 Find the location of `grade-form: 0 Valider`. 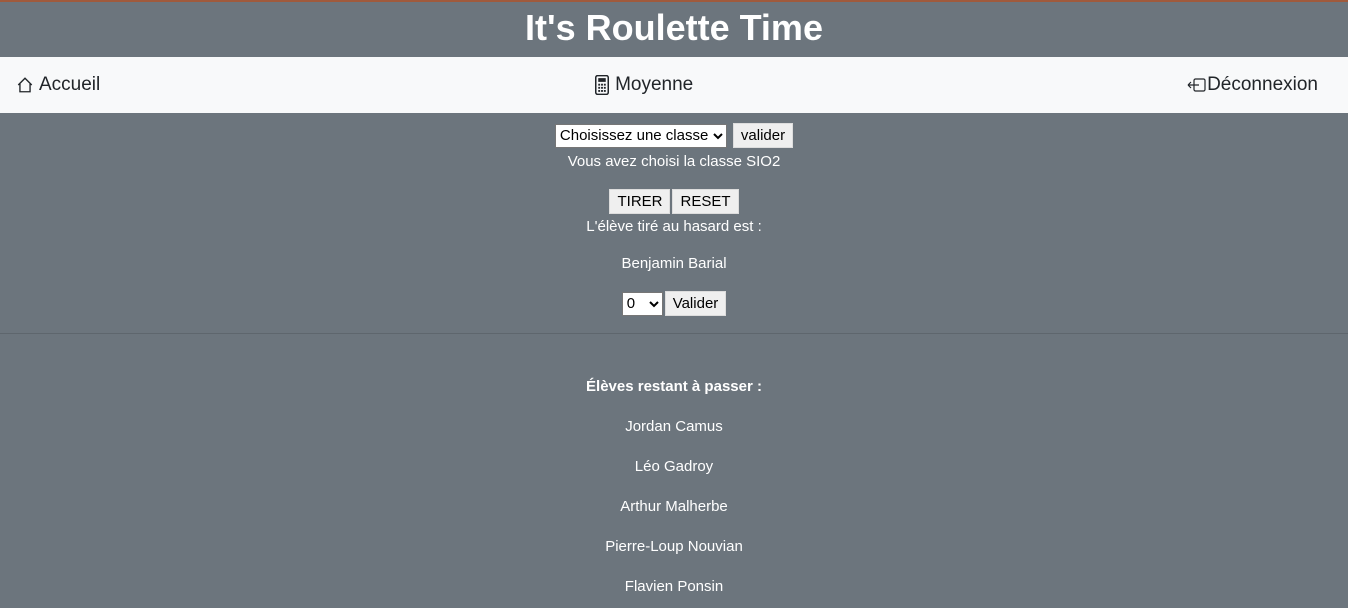

grade-form: 0 Valider is located at coordinates (674, 303).